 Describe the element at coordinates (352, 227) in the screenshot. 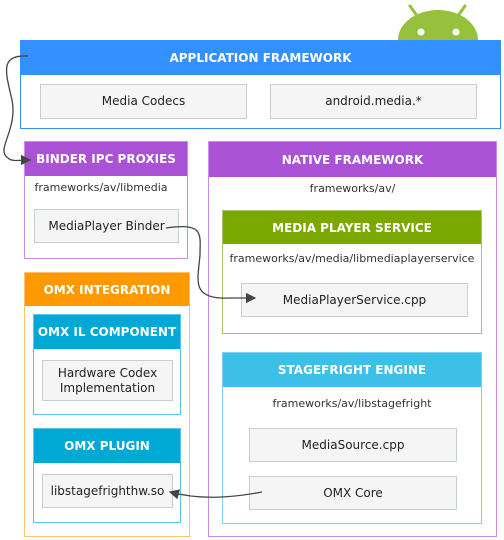

I see `mps-title: MEDIA PLAYER SERVICE` at that location.